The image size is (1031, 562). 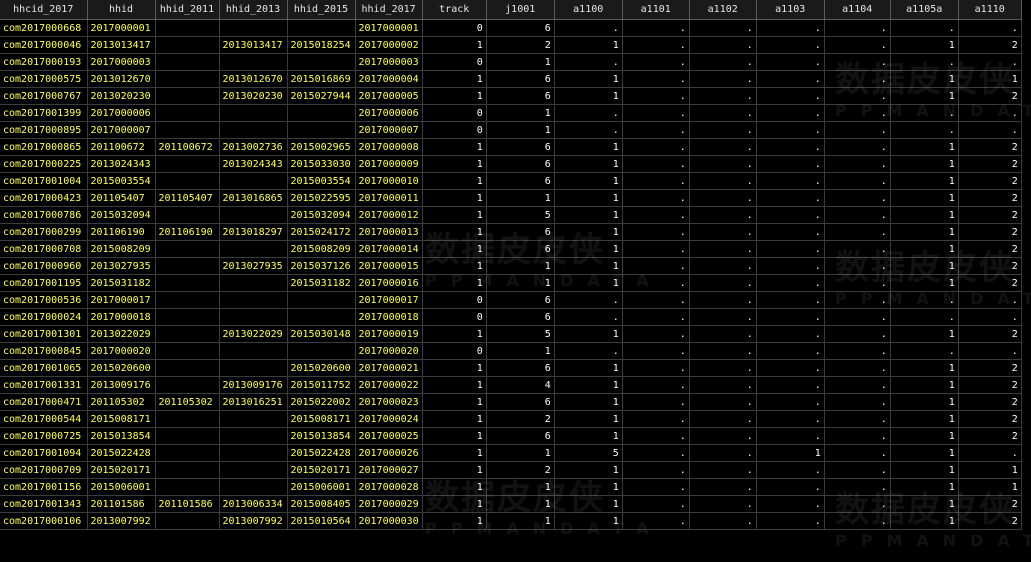 What do you see at coordinates (44, 334) in the screenshot?
I see `cell-hhcid-2017: com2017001301` at bounding box center [44, 334].